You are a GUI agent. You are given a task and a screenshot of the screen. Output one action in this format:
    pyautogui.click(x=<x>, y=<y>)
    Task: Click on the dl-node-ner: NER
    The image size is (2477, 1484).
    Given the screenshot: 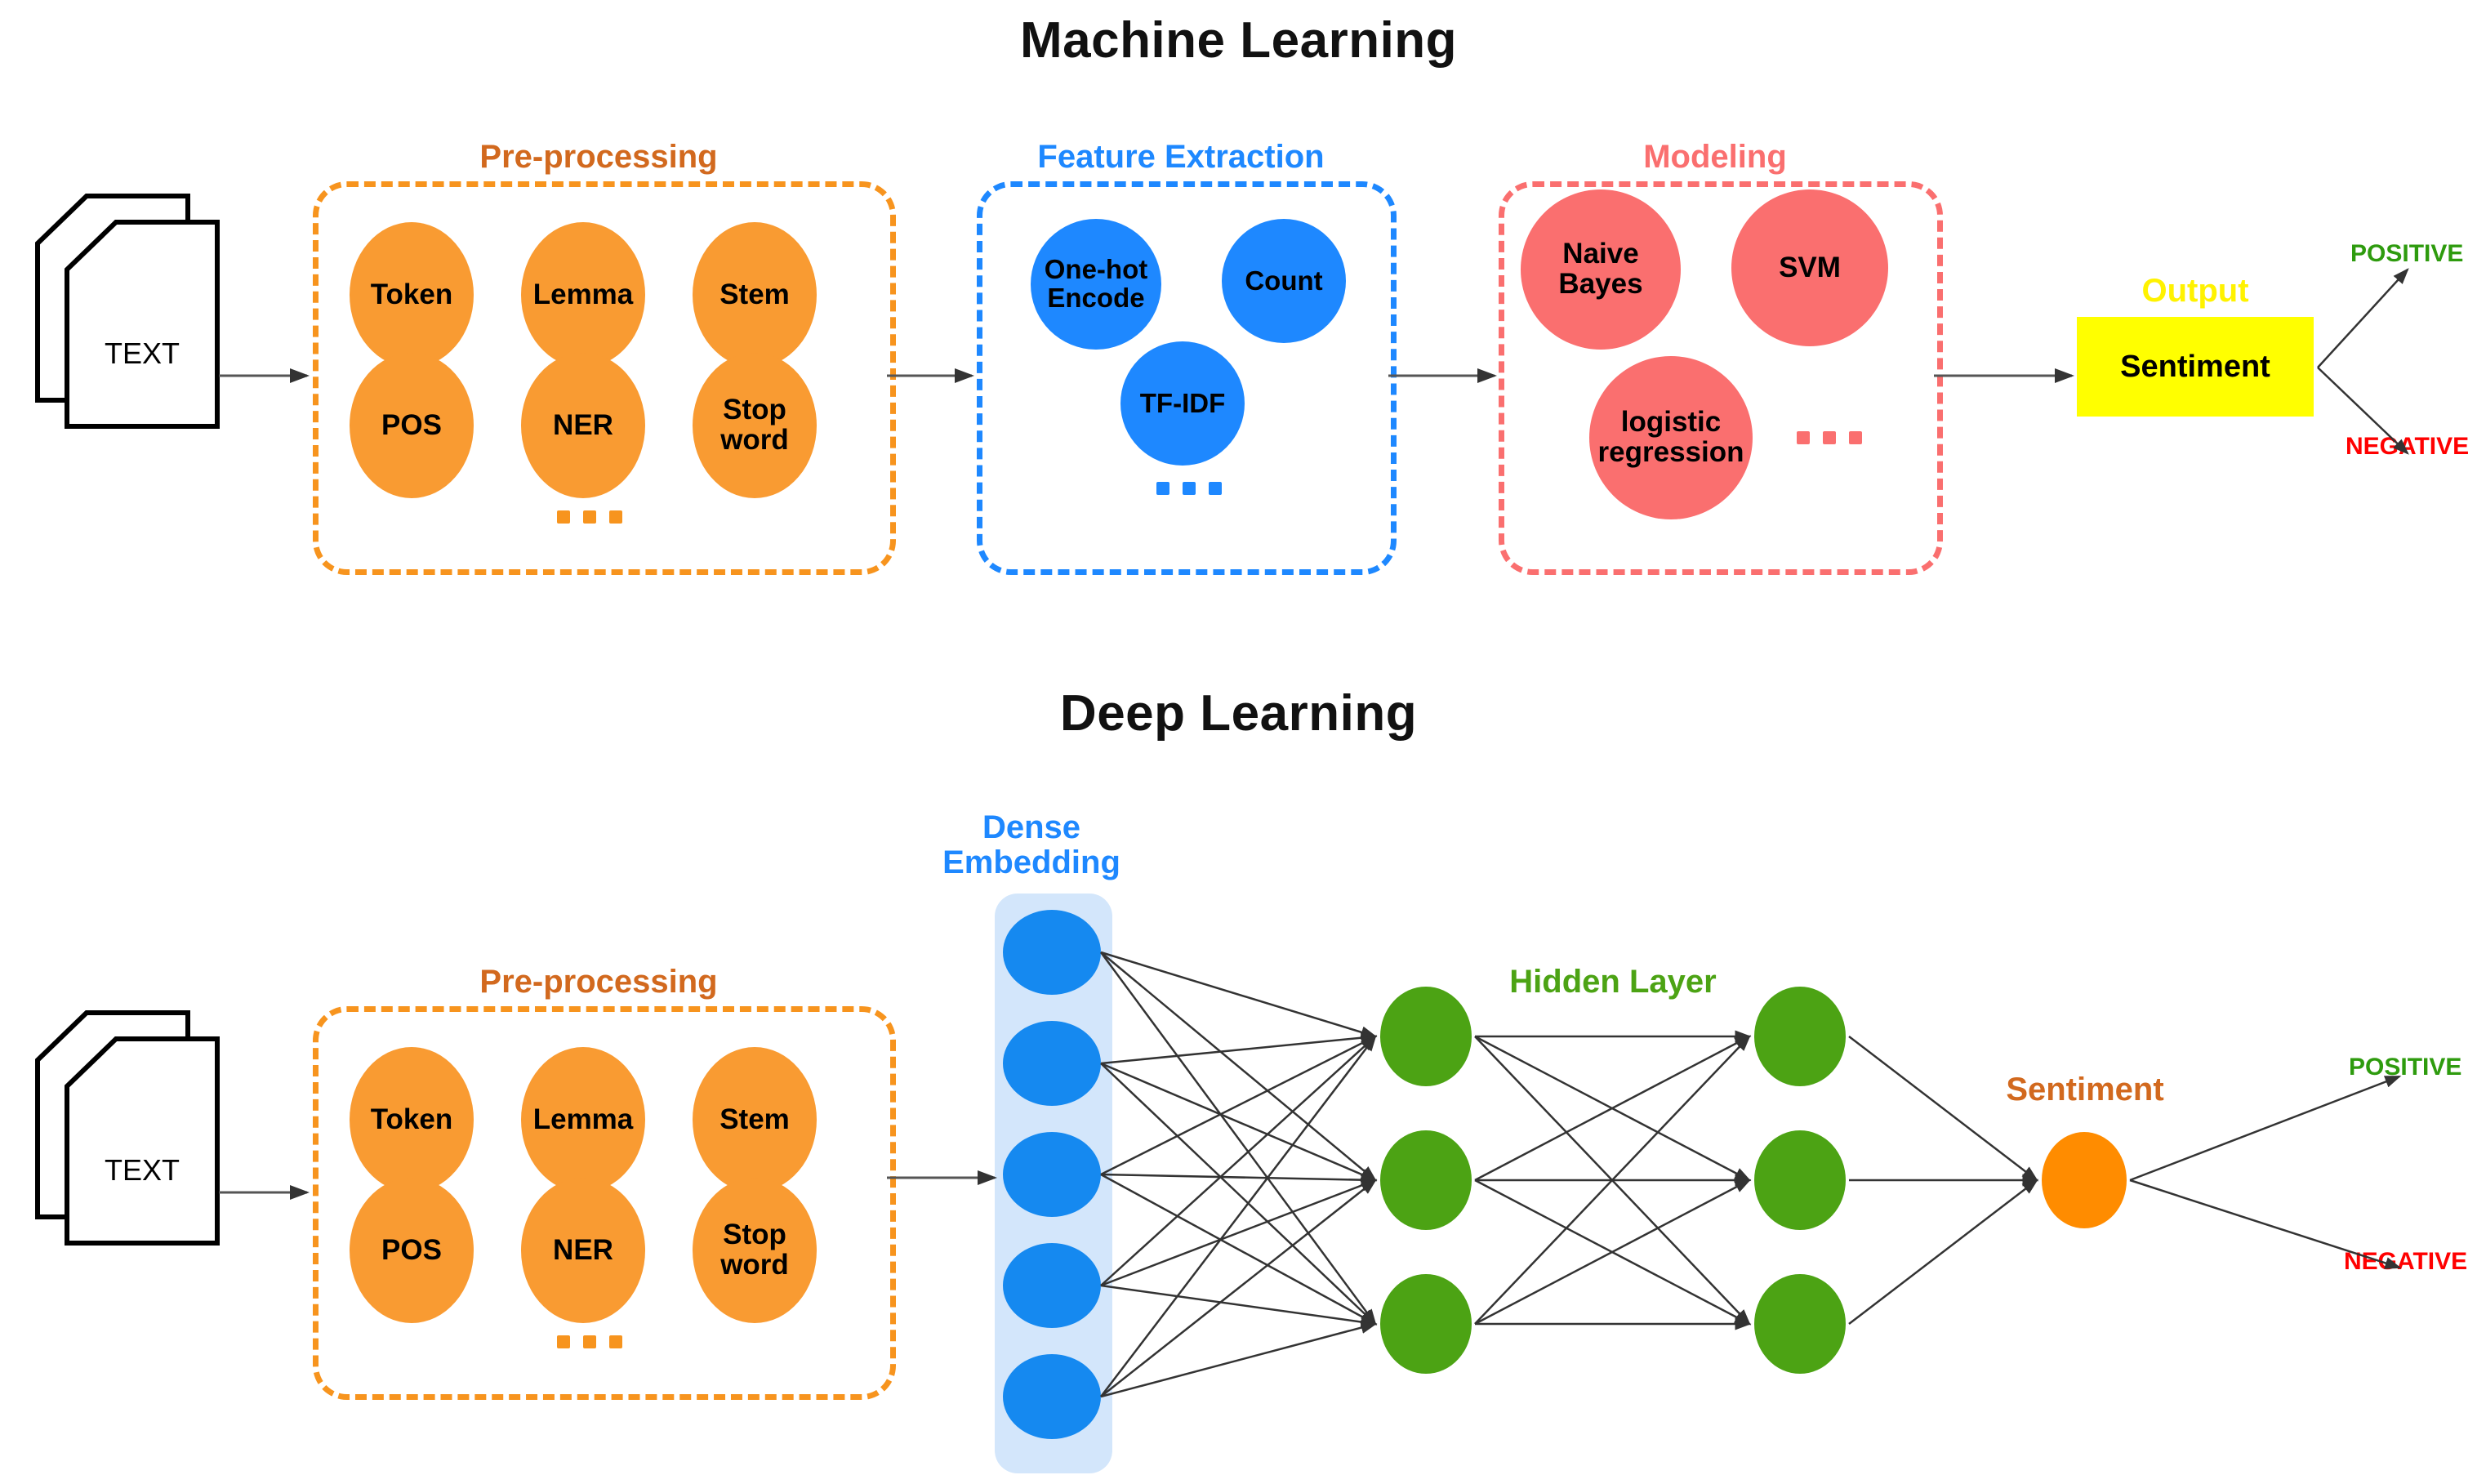 What is the action you would take?
    pyautogui.click(x=583, y=1250)
    